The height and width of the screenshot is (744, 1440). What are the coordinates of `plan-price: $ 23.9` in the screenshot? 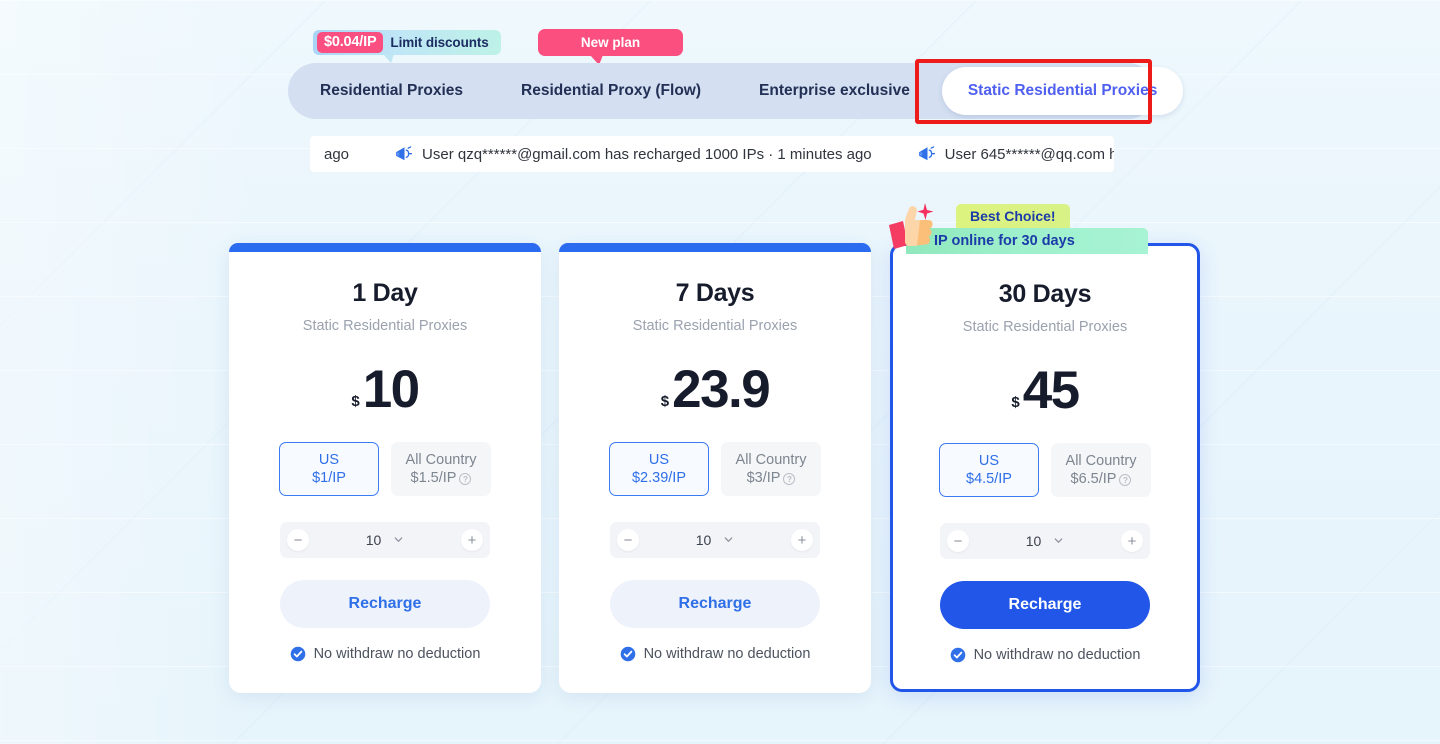 It's located at (715, 385).